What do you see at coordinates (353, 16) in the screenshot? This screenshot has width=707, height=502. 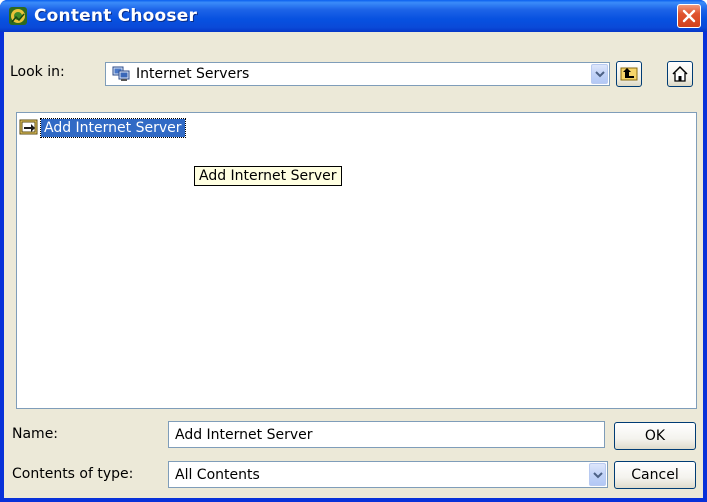 I see `title-bar: Content Chooser` at bounding box center [353, 16].